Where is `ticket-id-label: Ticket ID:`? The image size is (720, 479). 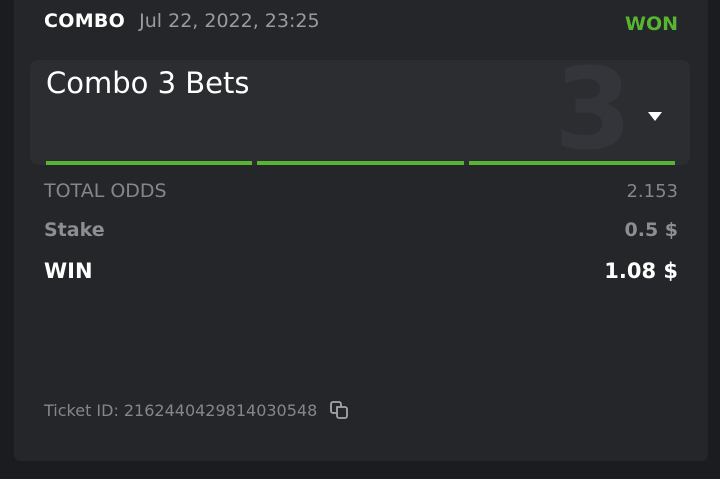 ticket-id-label: Ticket ID: is located at coordinates (81, 410).